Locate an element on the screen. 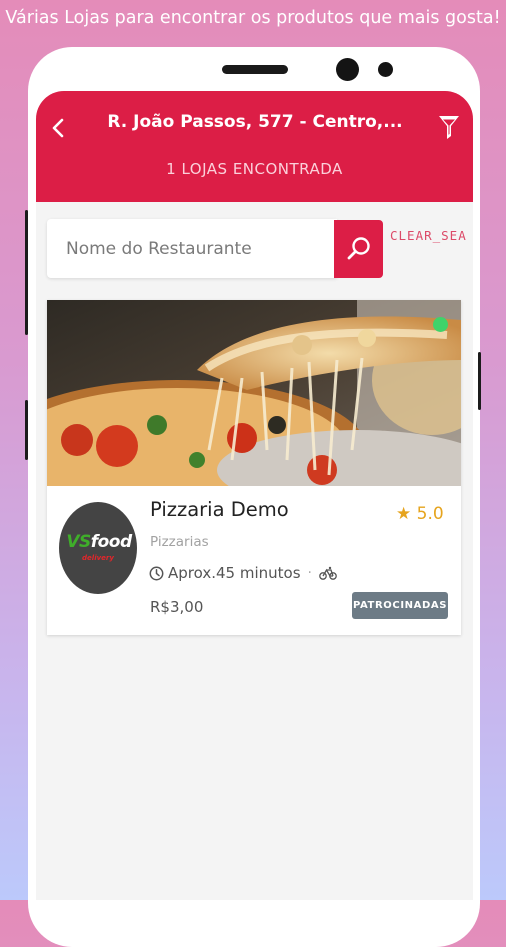  delivery-time: Aprox.45 minutos is located at coordinates (234, 573).